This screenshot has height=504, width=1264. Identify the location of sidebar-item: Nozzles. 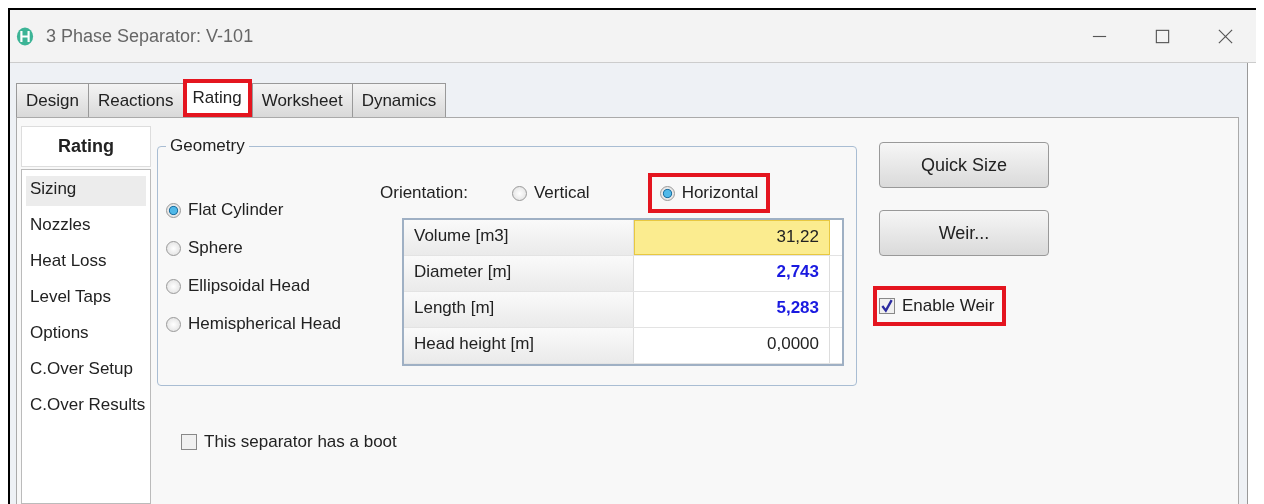
(86, 227).